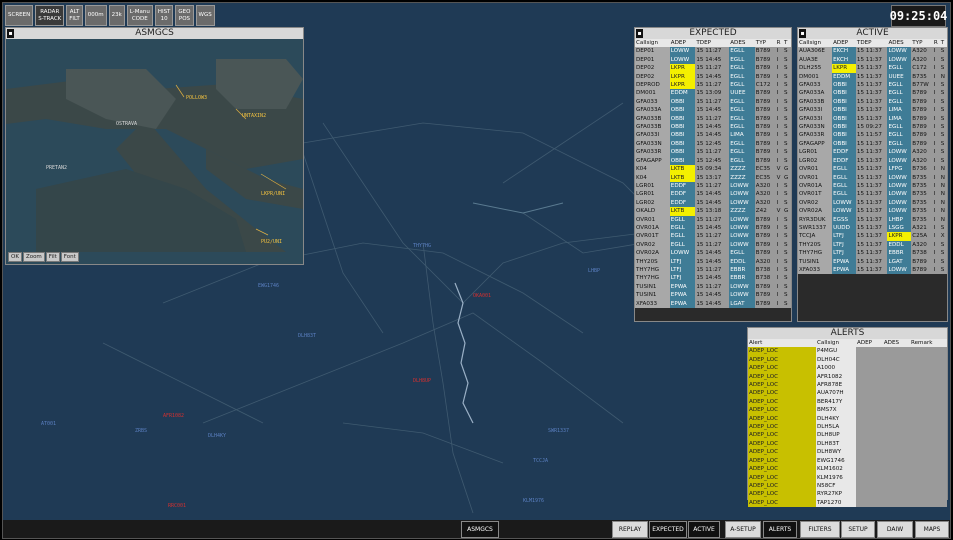 Image resolution: width=953 pixels, height=540 pixels. Describe the element at coordinates (872, 261) in the screenshot. I see `table-row: TUSIN1 EPWA 15 11:37 LGAT B789 I S` at that location.